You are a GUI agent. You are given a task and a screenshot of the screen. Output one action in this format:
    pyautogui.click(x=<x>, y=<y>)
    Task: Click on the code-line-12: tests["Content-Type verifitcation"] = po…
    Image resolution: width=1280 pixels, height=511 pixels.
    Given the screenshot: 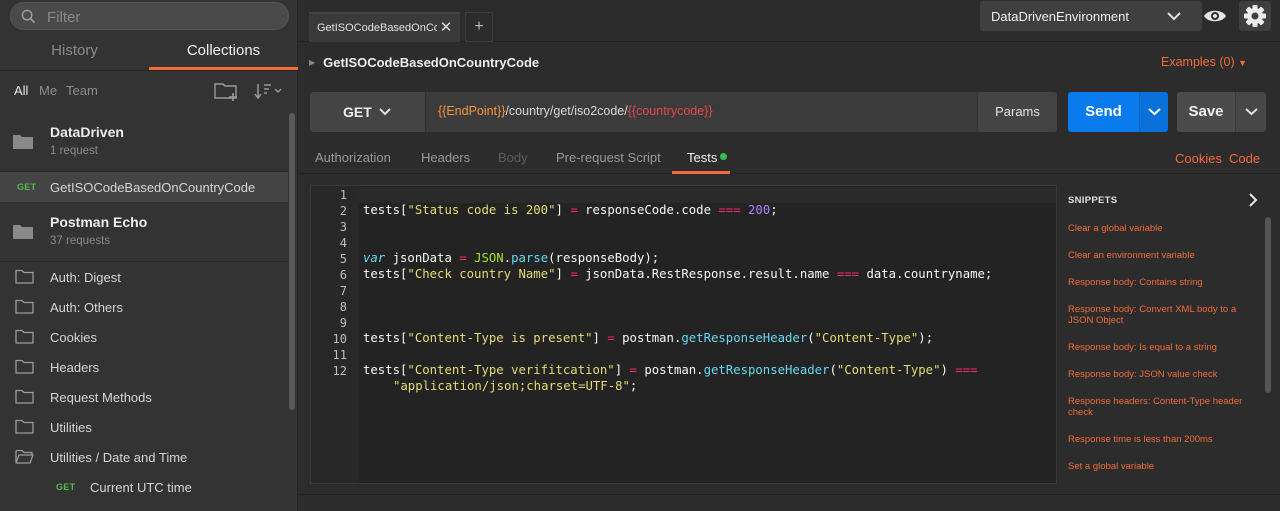 What is the action you would take?
    pyautogui.click(x=670, y=370)
    